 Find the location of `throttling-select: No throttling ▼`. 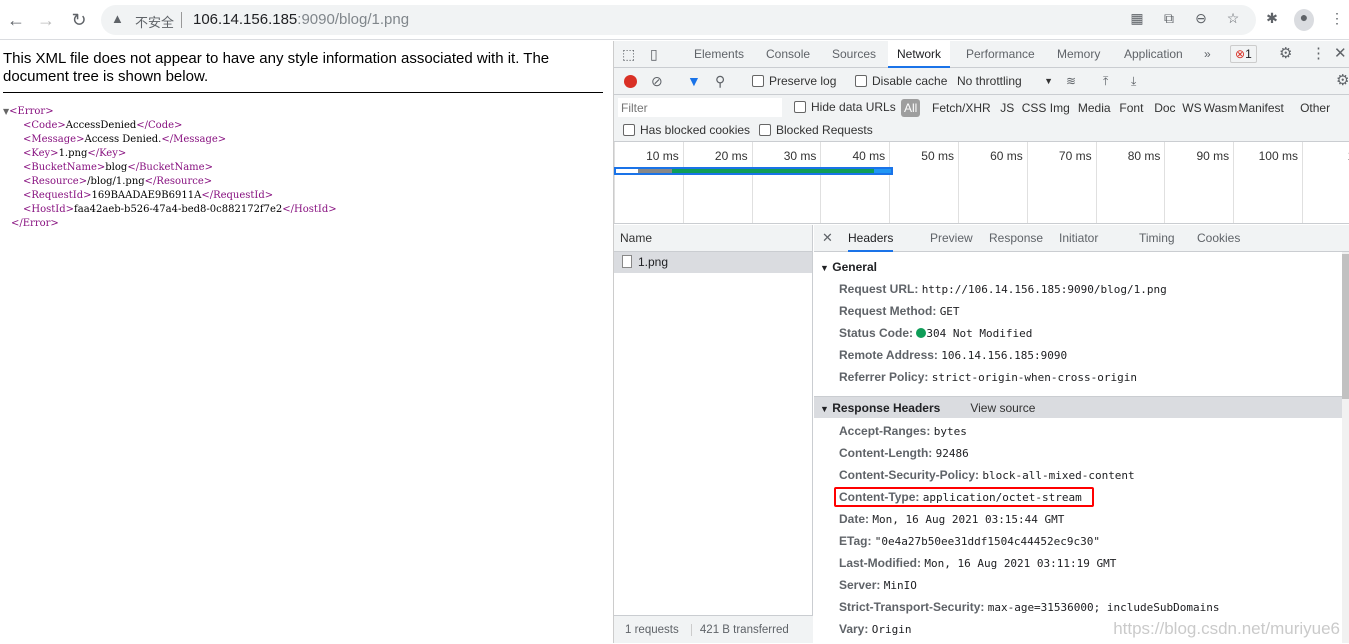

throttling-select: No throttling ▼ is located at coordinates (1005, 81).